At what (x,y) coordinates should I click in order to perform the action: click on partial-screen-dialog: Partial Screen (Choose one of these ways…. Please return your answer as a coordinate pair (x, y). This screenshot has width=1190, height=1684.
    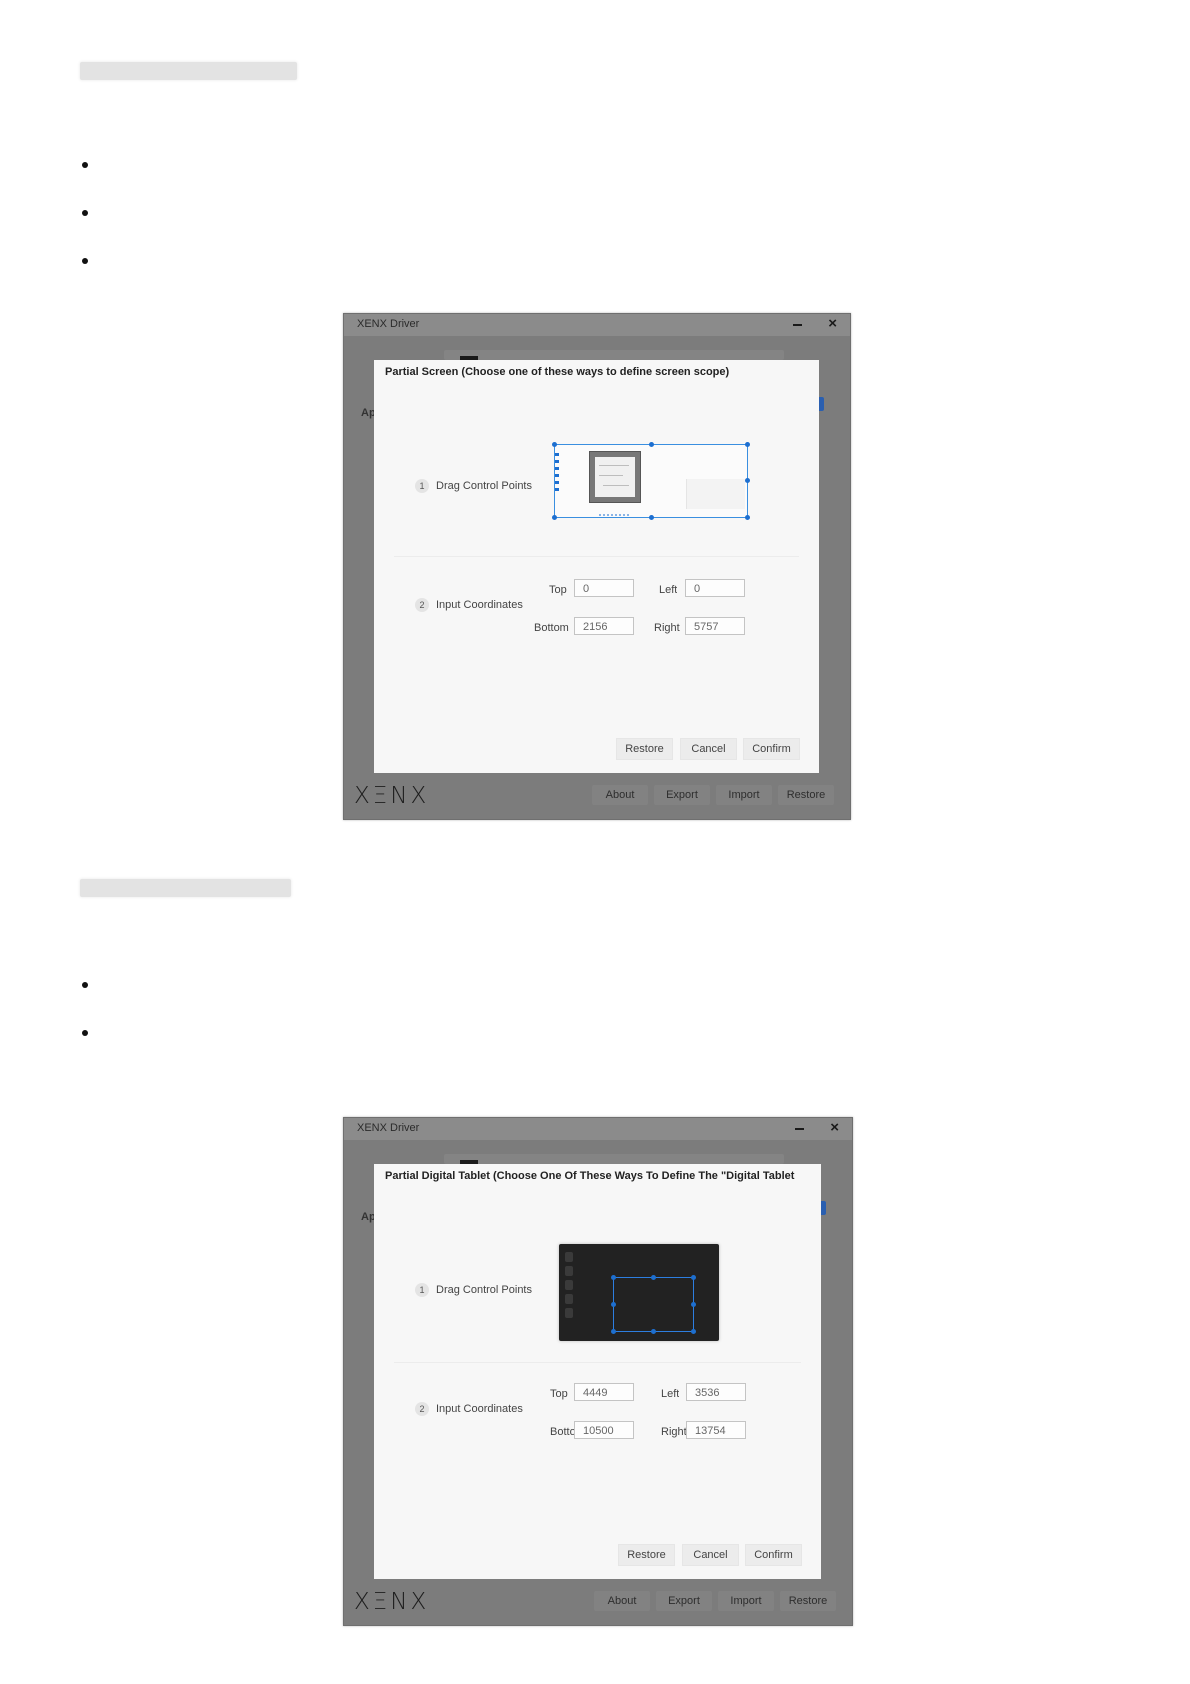
    Looking at the image, I should click on (596, 566).